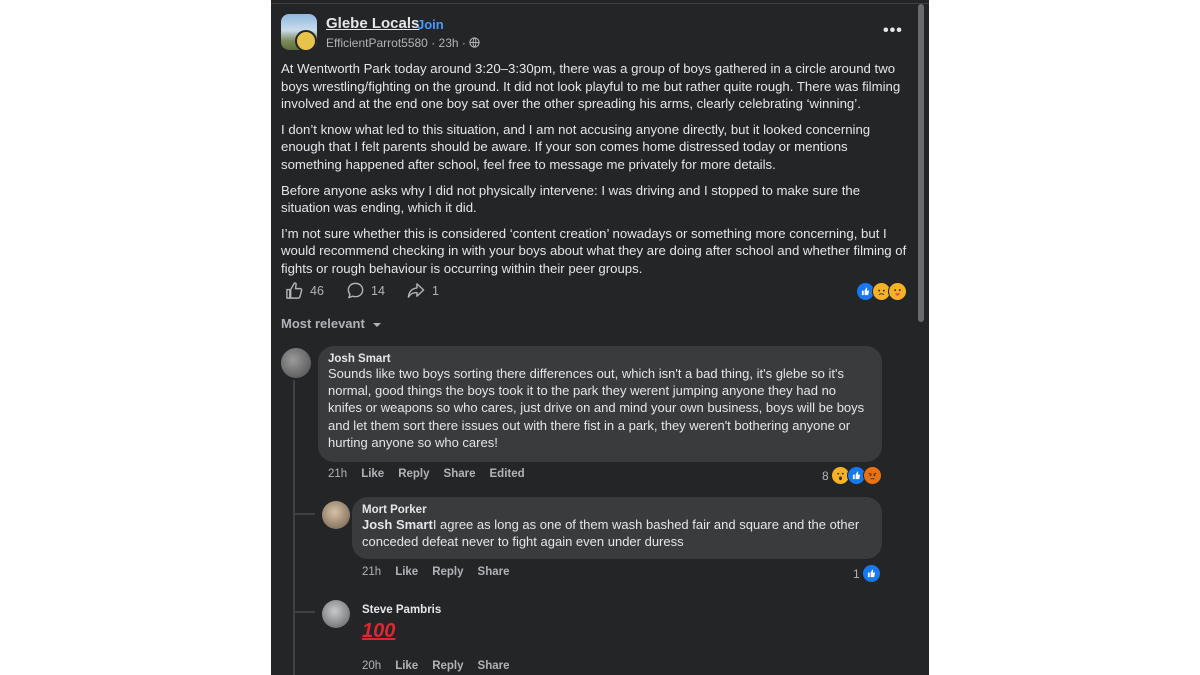  What do you see at coordinates (371, 666) in the screenshot?
I see `comment-time: 20h` at bounding box center [371, 666].